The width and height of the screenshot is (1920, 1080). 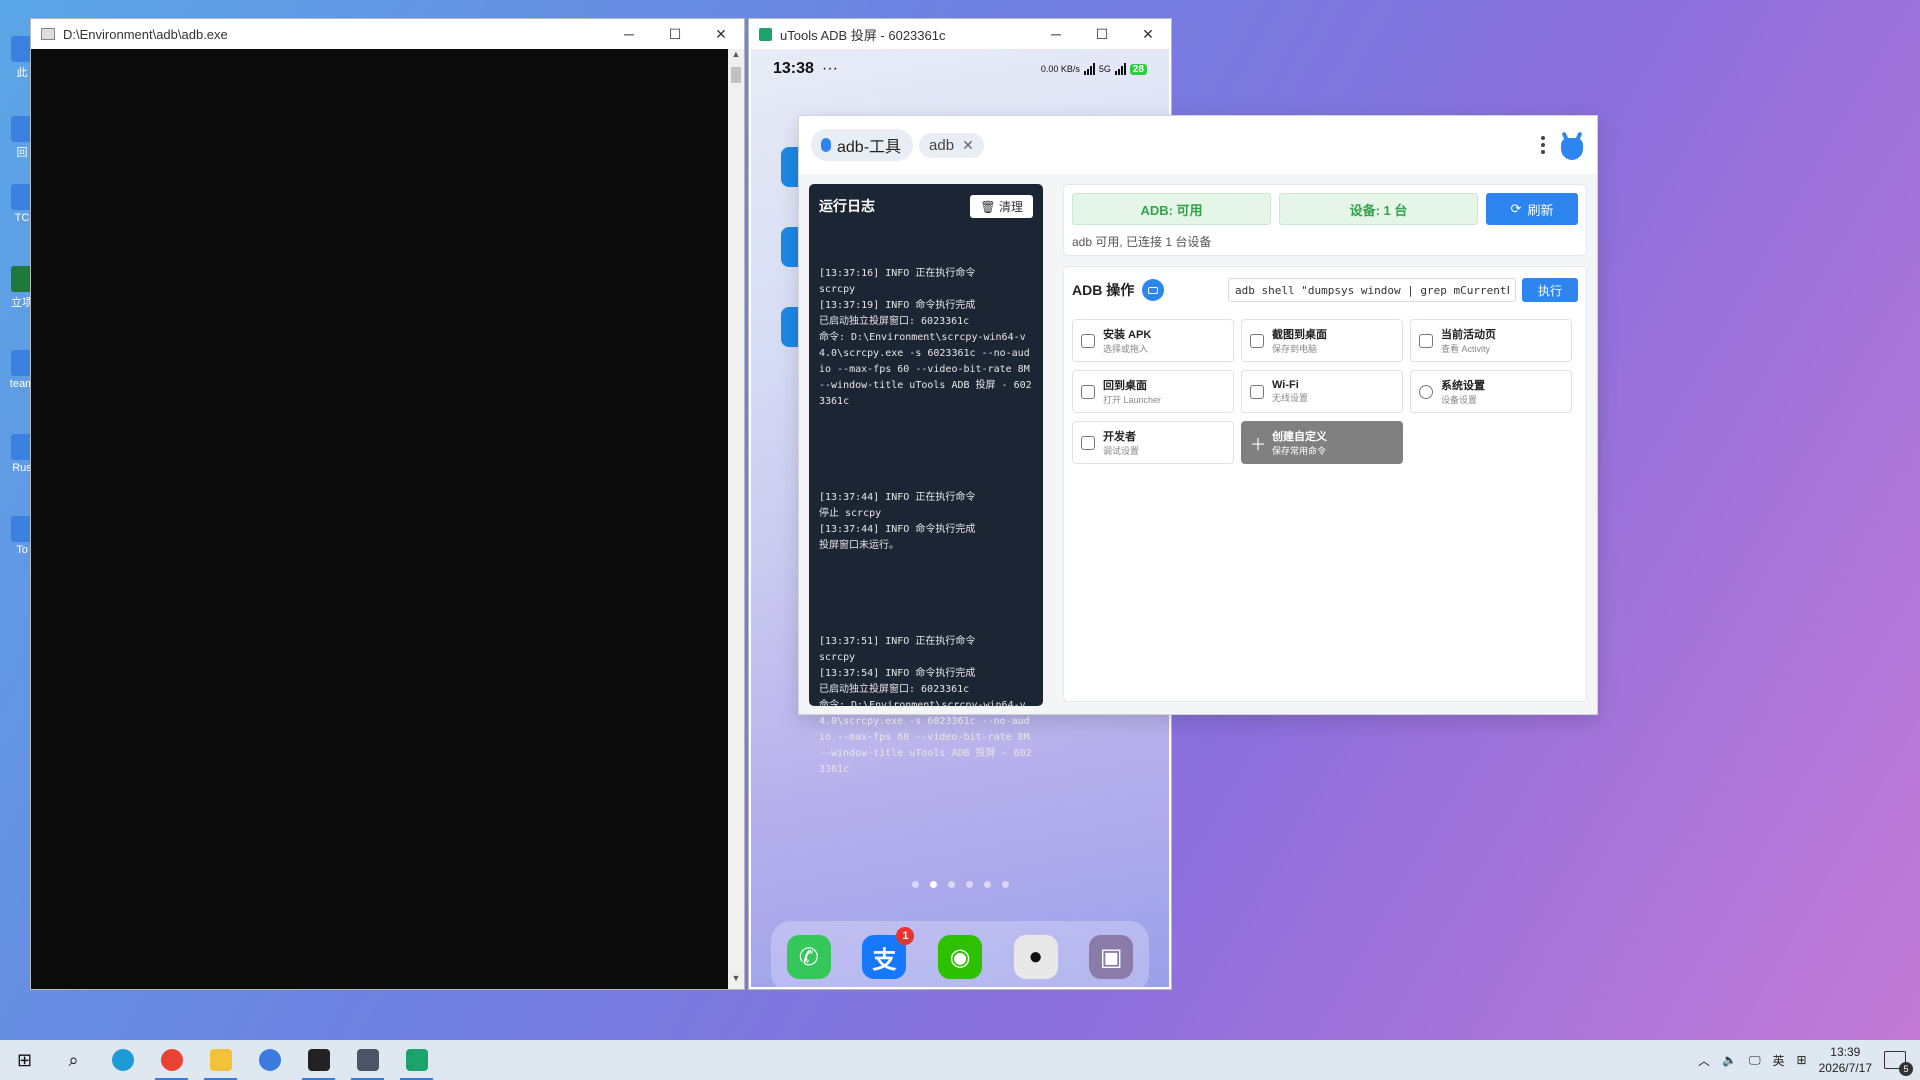 What do you see at coordinates (905, 936) in the screenshot?
I see `notification-badge: 1` at bounding box center [905, 936].